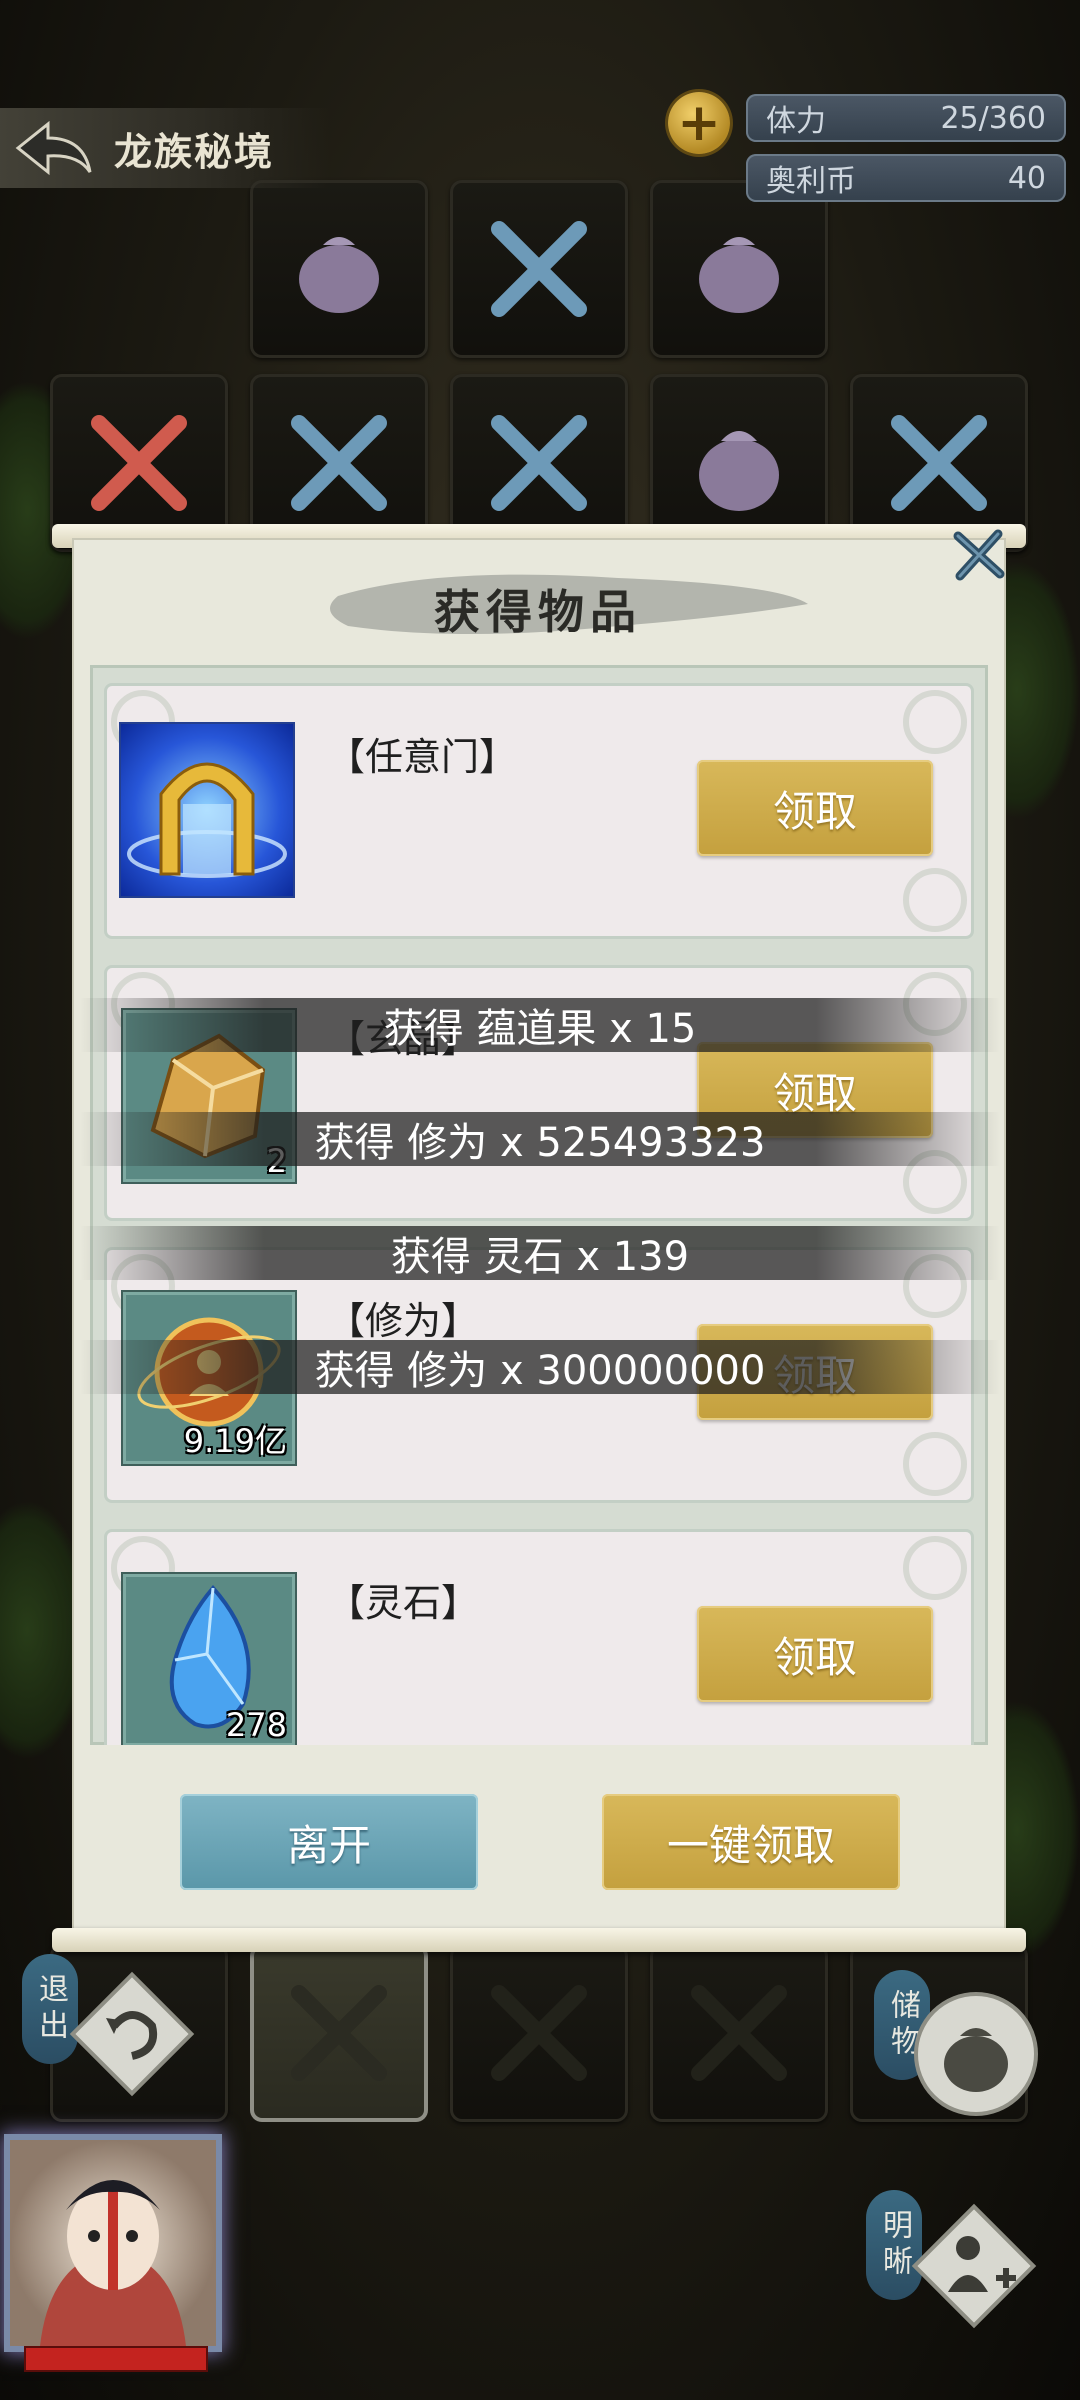  I want to click on player-avatar, so click(113, 2243).